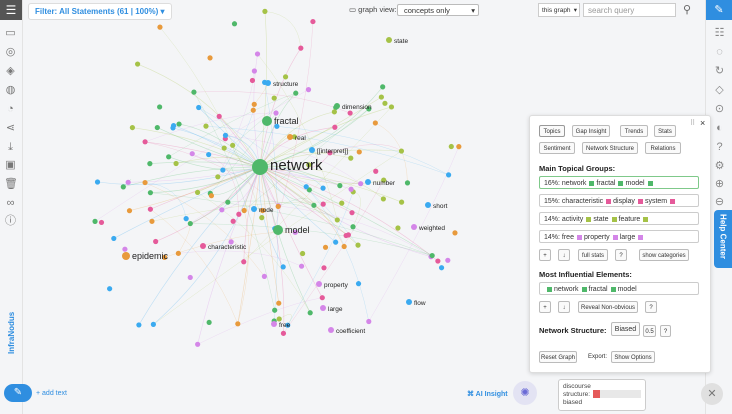 The image size is (732, 414). Describe the element at coordinates (285, 325) in the screenshot. I see `graph-label: free` at that location.